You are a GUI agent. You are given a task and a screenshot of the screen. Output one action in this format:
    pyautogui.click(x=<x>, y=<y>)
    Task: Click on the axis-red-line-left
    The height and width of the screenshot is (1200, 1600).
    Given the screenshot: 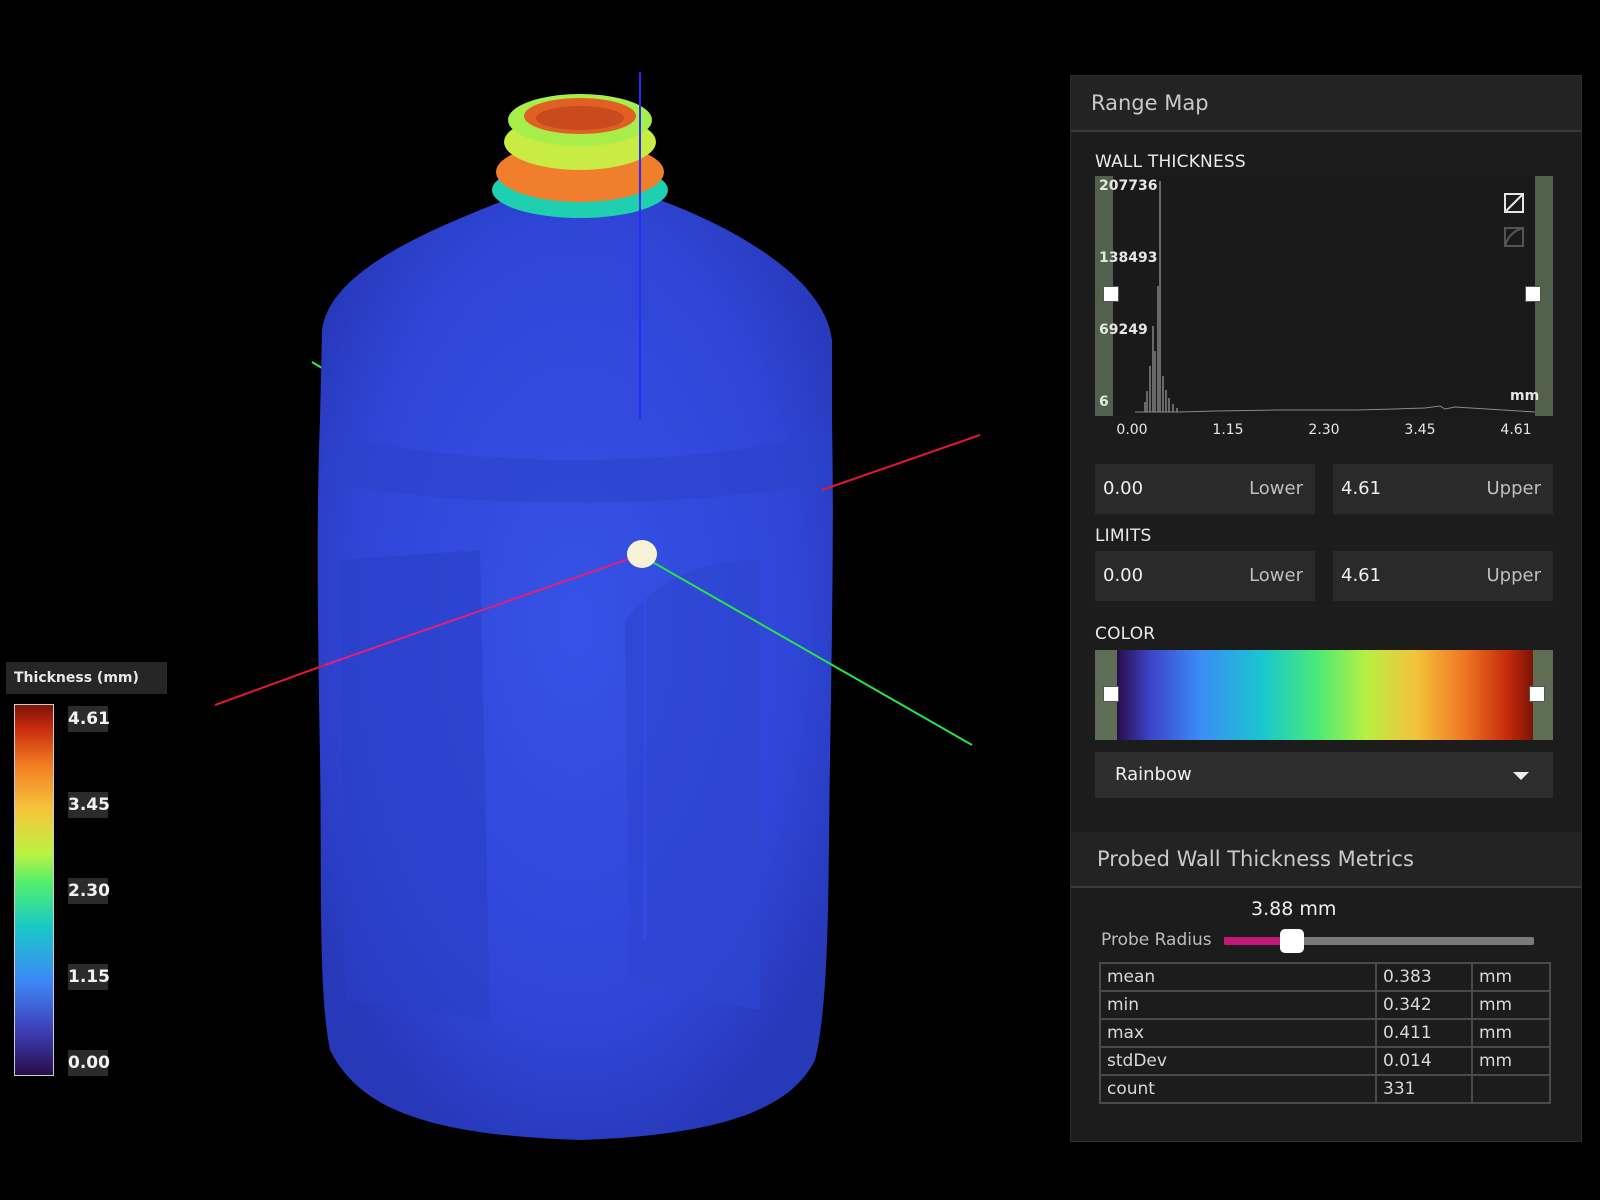 What is the action you would take?
    pyautogui.click(x=270, y=685)
    